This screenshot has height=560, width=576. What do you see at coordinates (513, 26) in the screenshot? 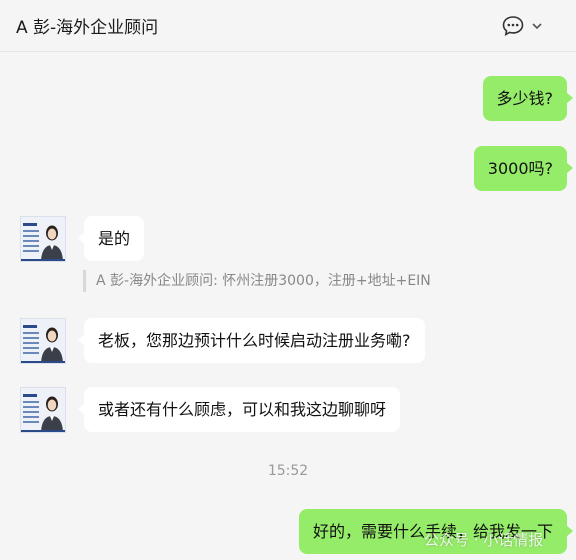
I see `chat-bubble-ellipsis-icon` at bounding box center [513, 26].